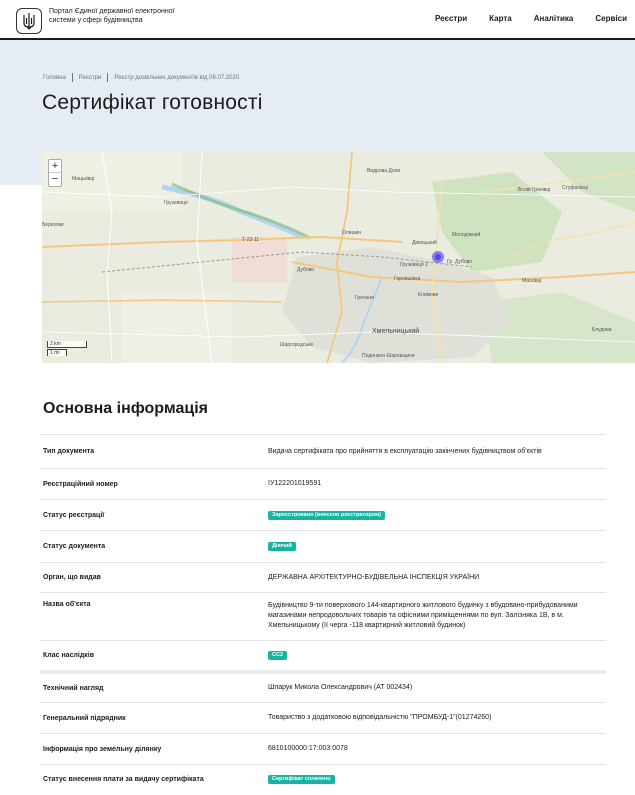 This screenshot has width=635, height=795. What do you see at coordinates (340, 687) in the screenshot?
I see `row-value: Шпарук Микола Олександрович (АТ 002434)` at bounding box center [340, 687].